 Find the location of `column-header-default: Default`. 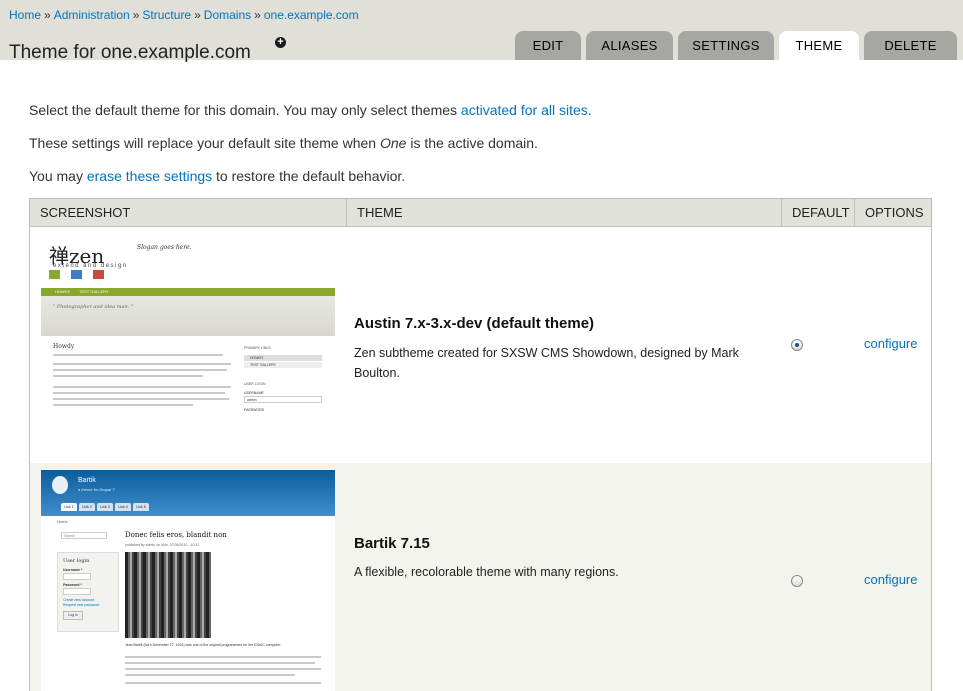

column-header-default: Default is located at coordinates (817, 212).